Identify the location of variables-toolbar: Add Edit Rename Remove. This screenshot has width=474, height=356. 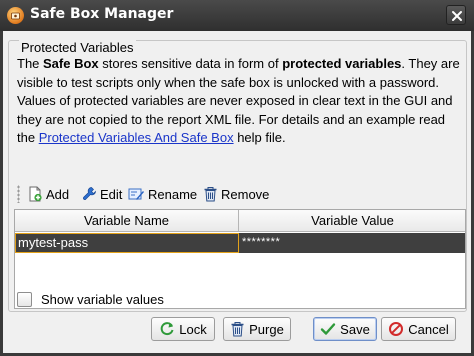
(235, 194).